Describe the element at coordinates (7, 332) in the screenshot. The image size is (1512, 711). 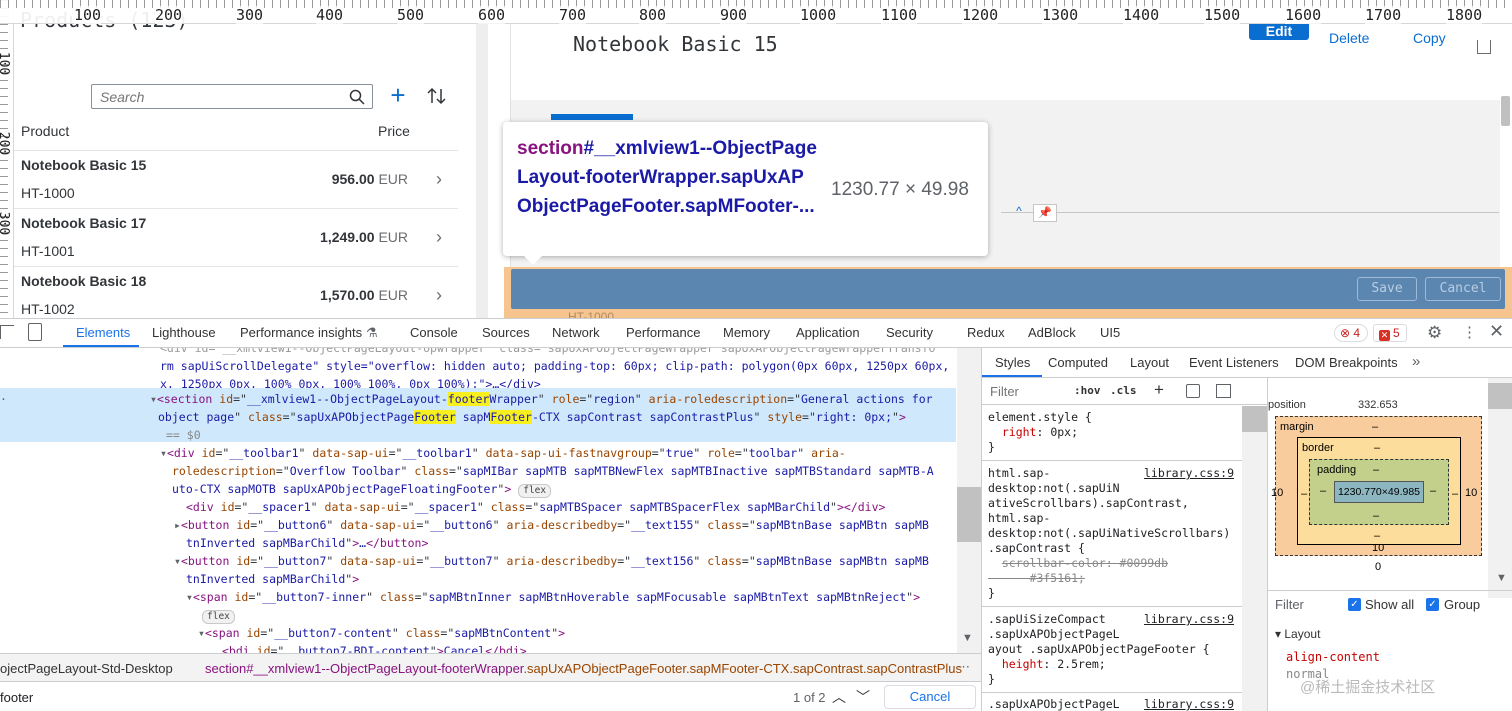
I see `inspect-element-icon` at that location.